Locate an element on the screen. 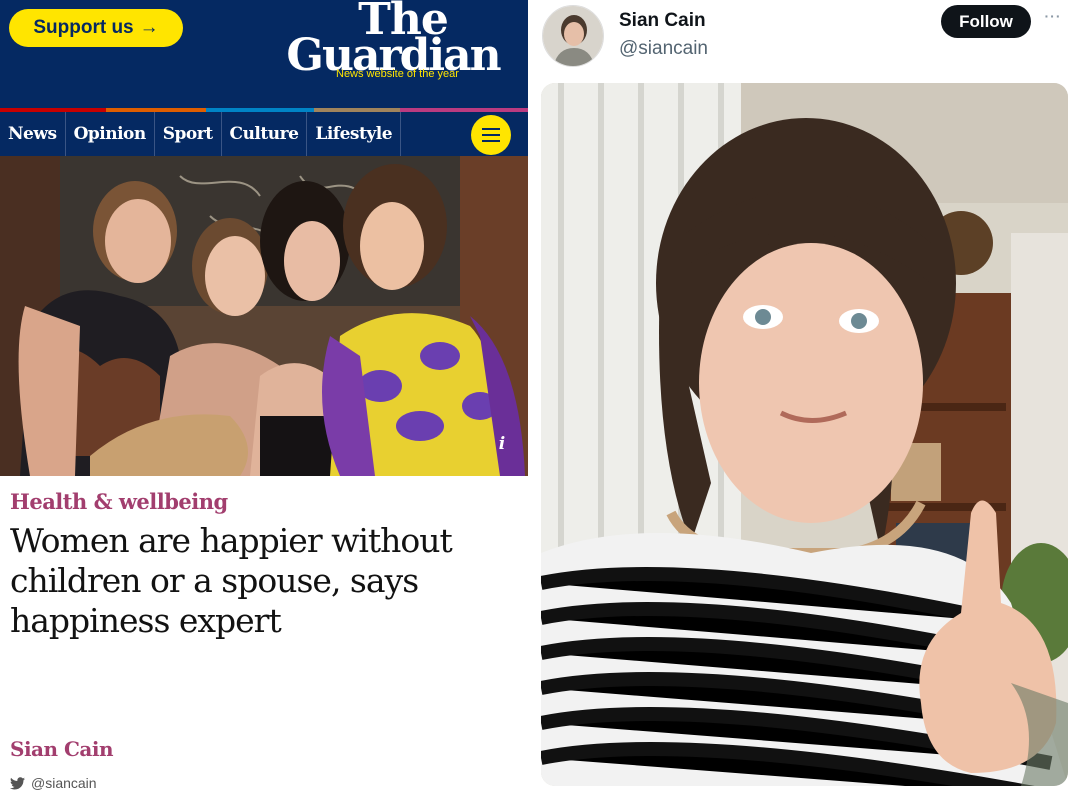 The height and width of the screenshot is (800, 1075). user-name: Sian Cain is located at coordinates (662, 21).